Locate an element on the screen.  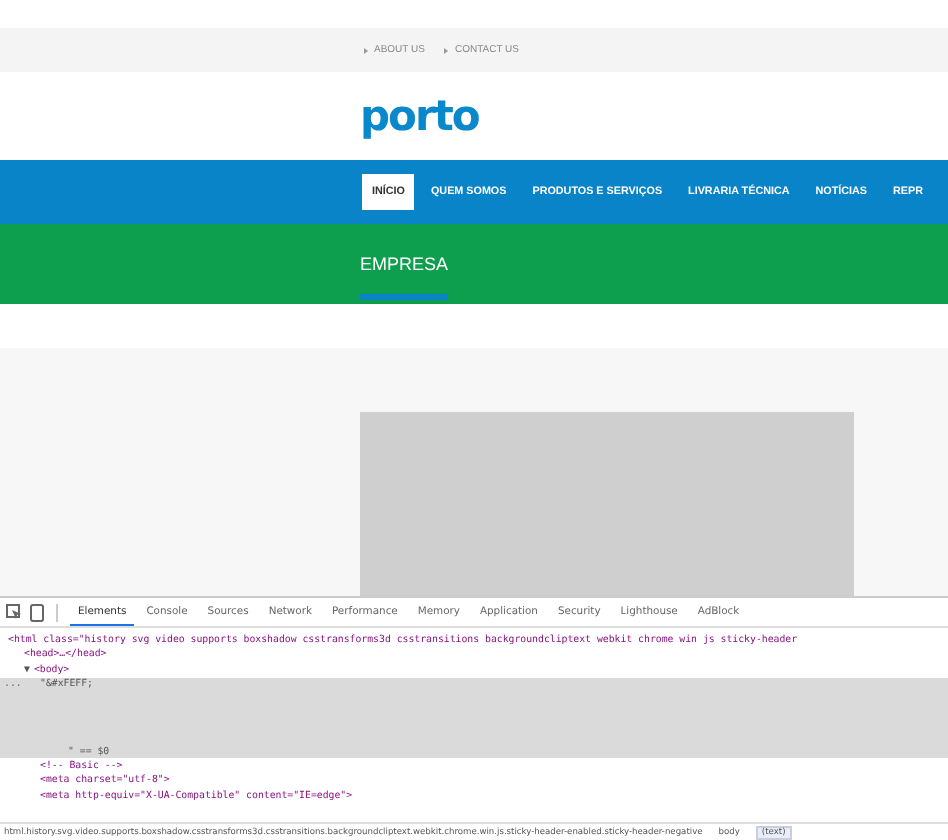
logo: porto is located at coordinates (419, 116).